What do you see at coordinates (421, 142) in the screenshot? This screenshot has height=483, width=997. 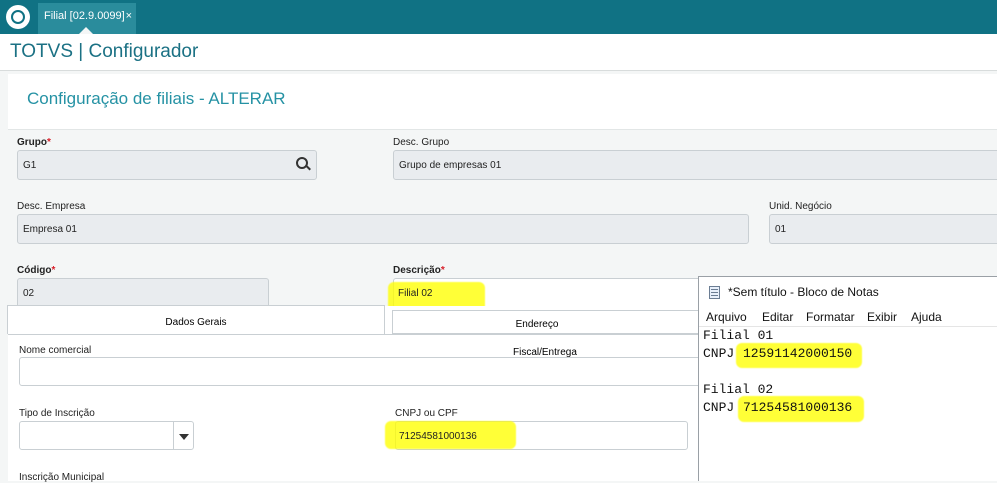 I see `desc-grupo-label: Desc. Grupo` at bounding box center [421, 142].